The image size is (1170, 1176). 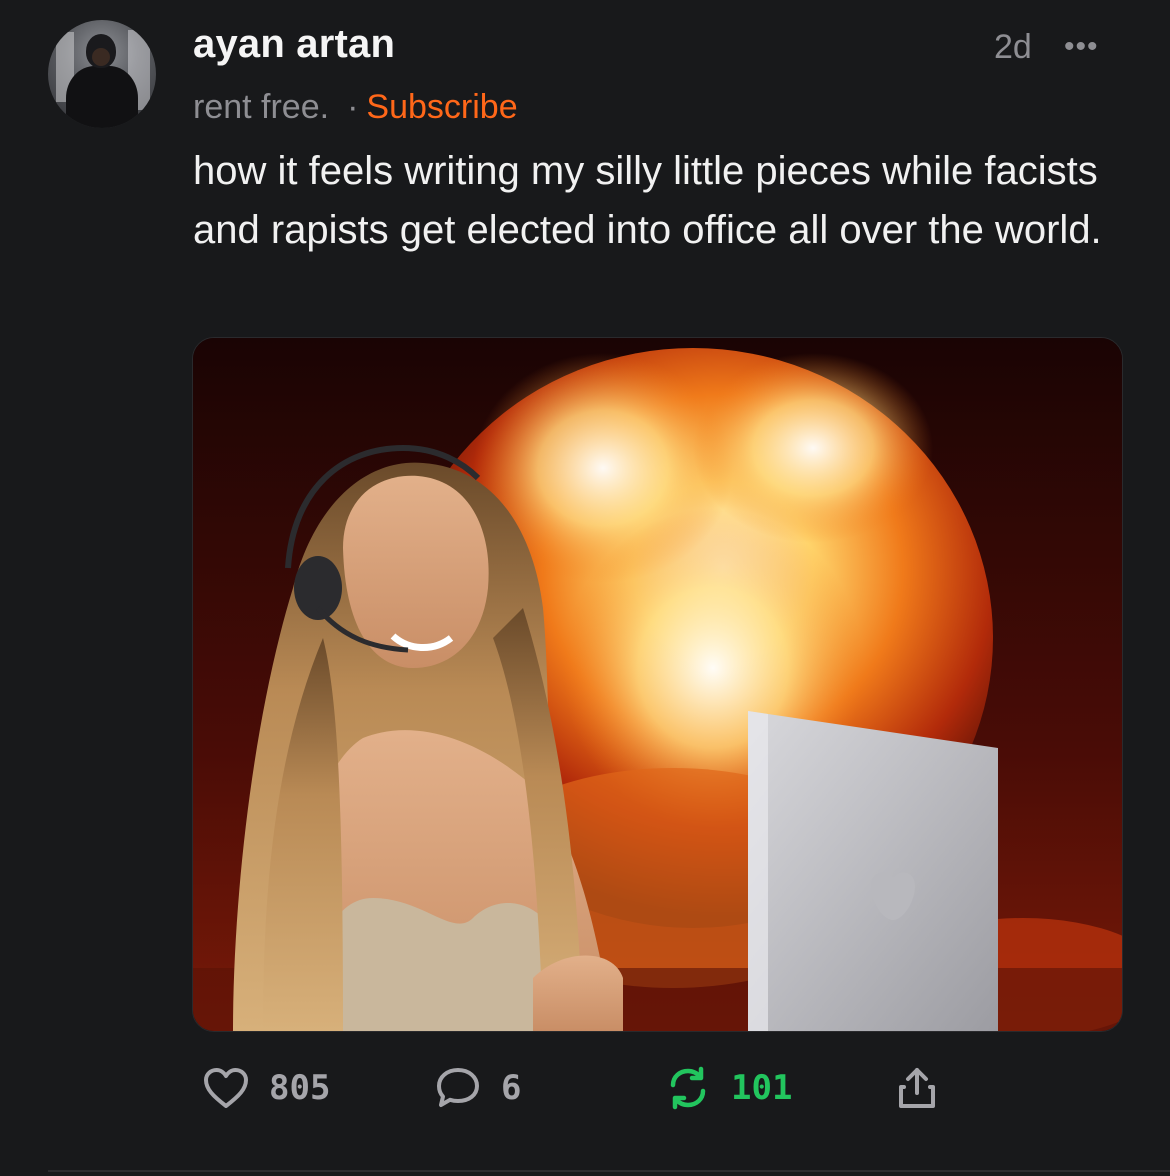 What do you see at coordinates (1013, 47) in the screenshot?
I see `post-timestamp: 2d` at bounding box center [1013, 47].